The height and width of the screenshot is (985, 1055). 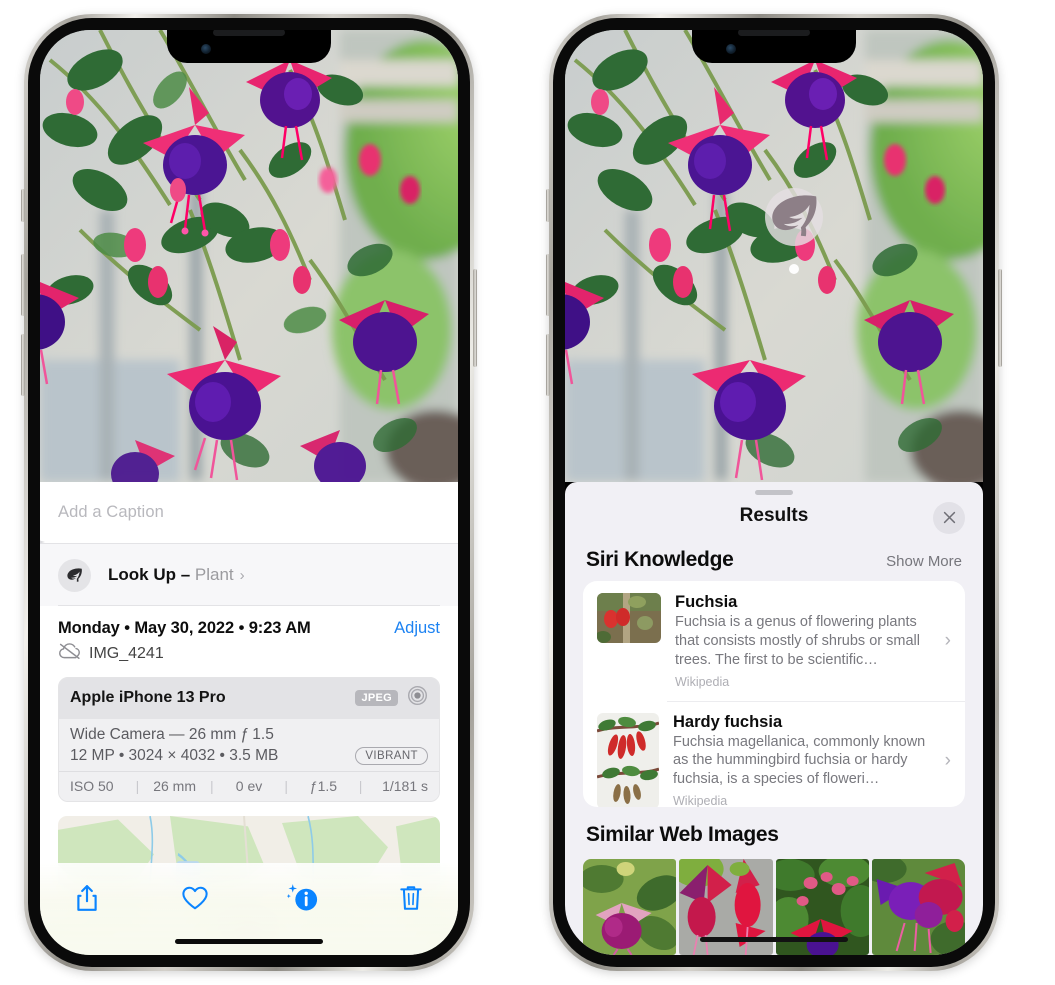 I want to click on results-title: Results, so click(x=774, y=516).